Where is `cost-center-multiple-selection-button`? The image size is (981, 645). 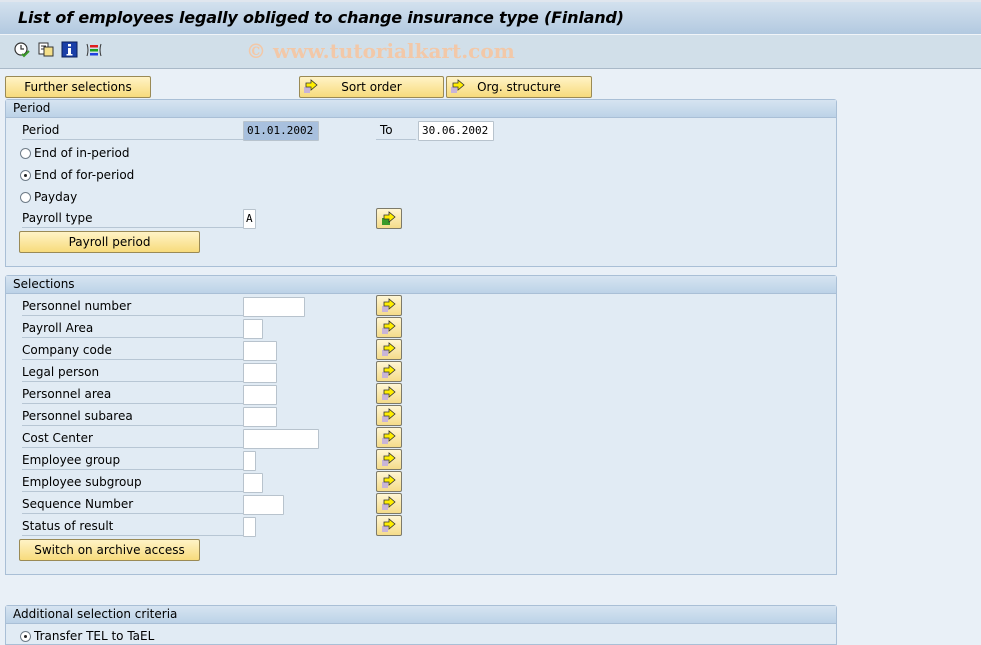 cost-center-multiple-selection-button is located at coordinates (389, 437).